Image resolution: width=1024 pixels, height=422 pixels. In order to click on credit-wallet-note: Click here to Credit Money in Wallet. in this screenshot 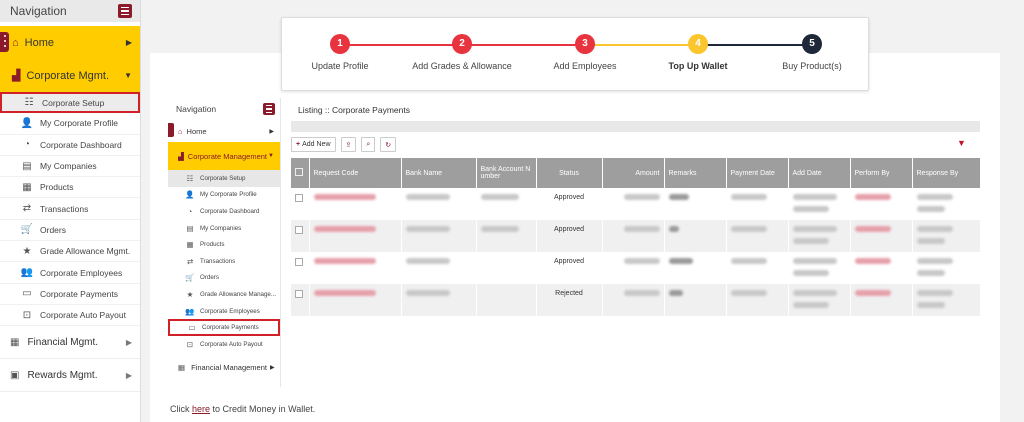, I will do `click(242, 409)`.